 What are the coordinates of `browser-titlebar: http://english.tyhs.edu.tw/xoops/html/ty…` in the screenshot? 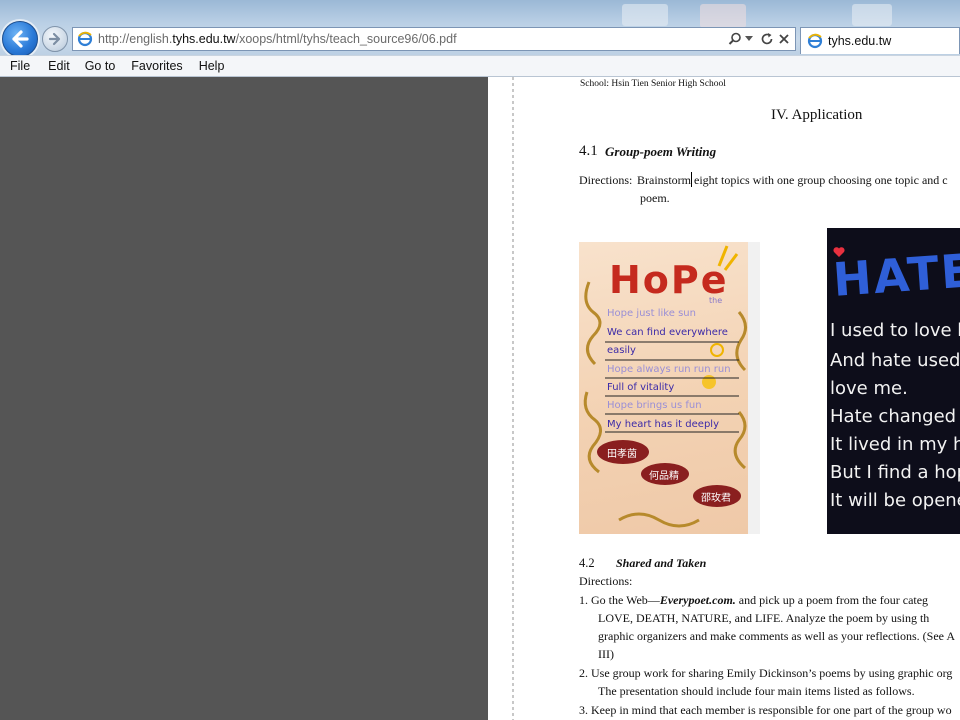 It's located at (480, 28).